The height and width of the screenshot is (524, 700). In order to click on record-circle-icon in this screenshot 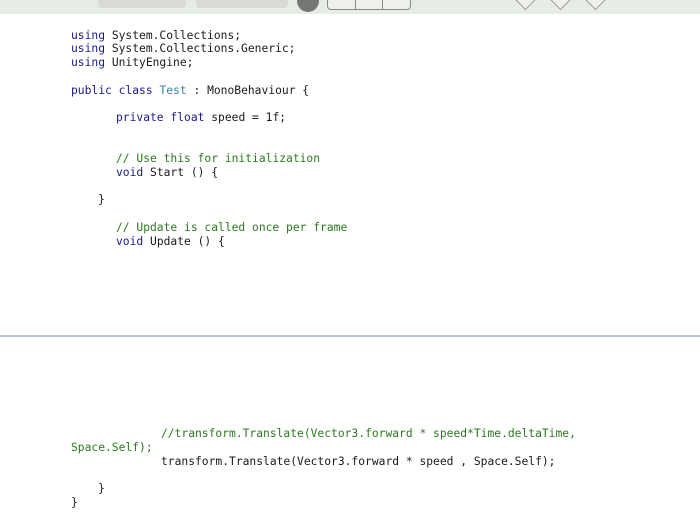, I will do `click(308, 6)`.